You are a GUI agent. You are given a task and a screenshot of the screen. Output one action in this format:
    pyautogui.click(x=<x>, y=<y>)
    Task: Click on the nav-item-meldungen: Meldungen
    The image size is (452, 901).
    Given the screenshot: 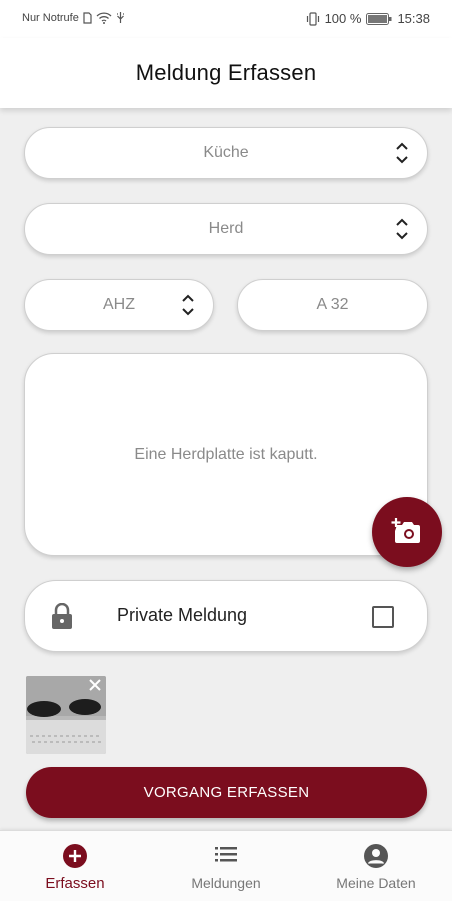 What is the action you would take?
    pyautogui.click(x=226, y=866)
    